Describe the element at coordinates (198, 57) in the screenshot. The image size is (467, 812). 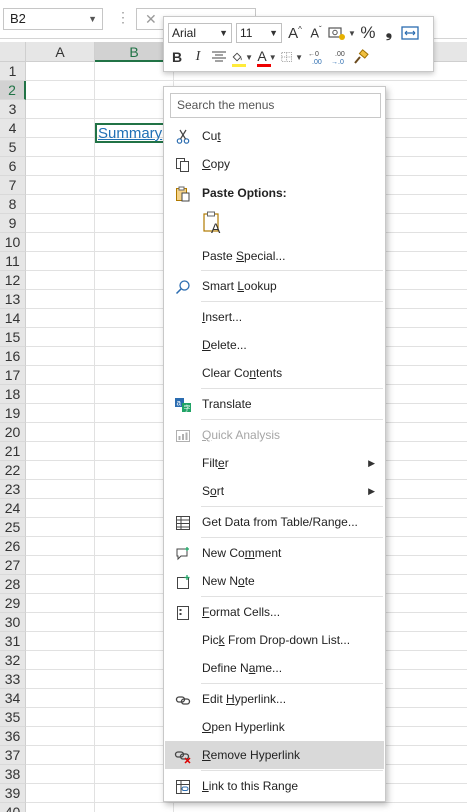
I see `italic-button: I` at that location.